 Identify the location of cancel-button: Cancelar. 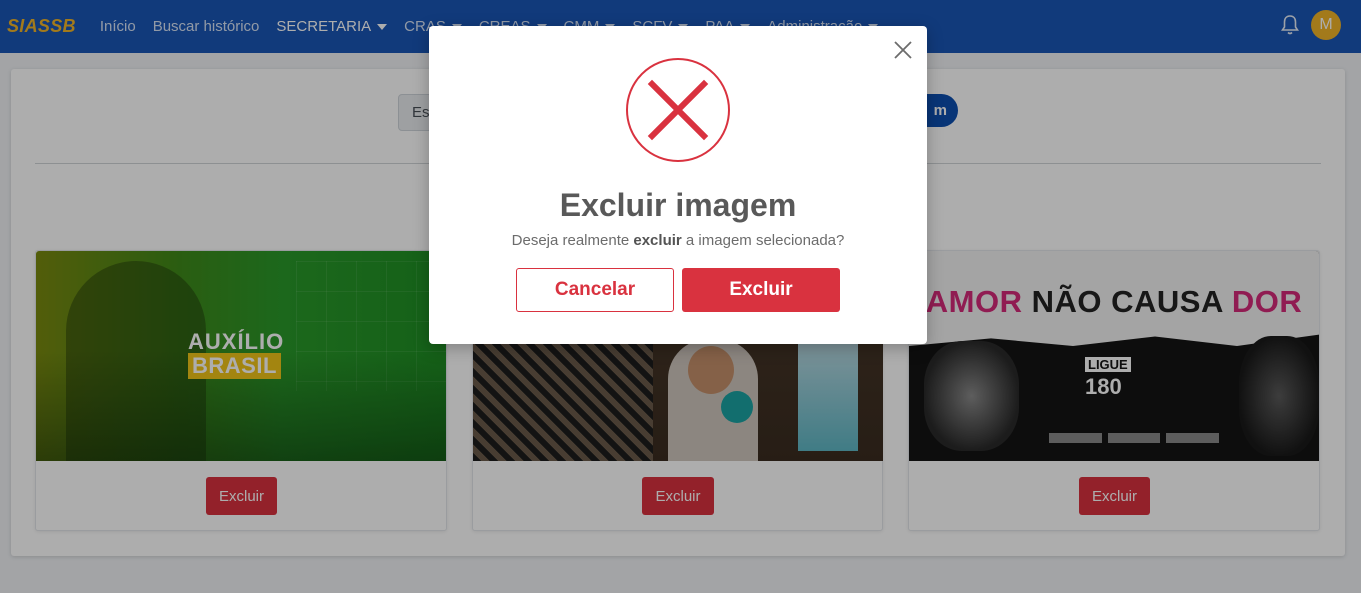
(595, 290).